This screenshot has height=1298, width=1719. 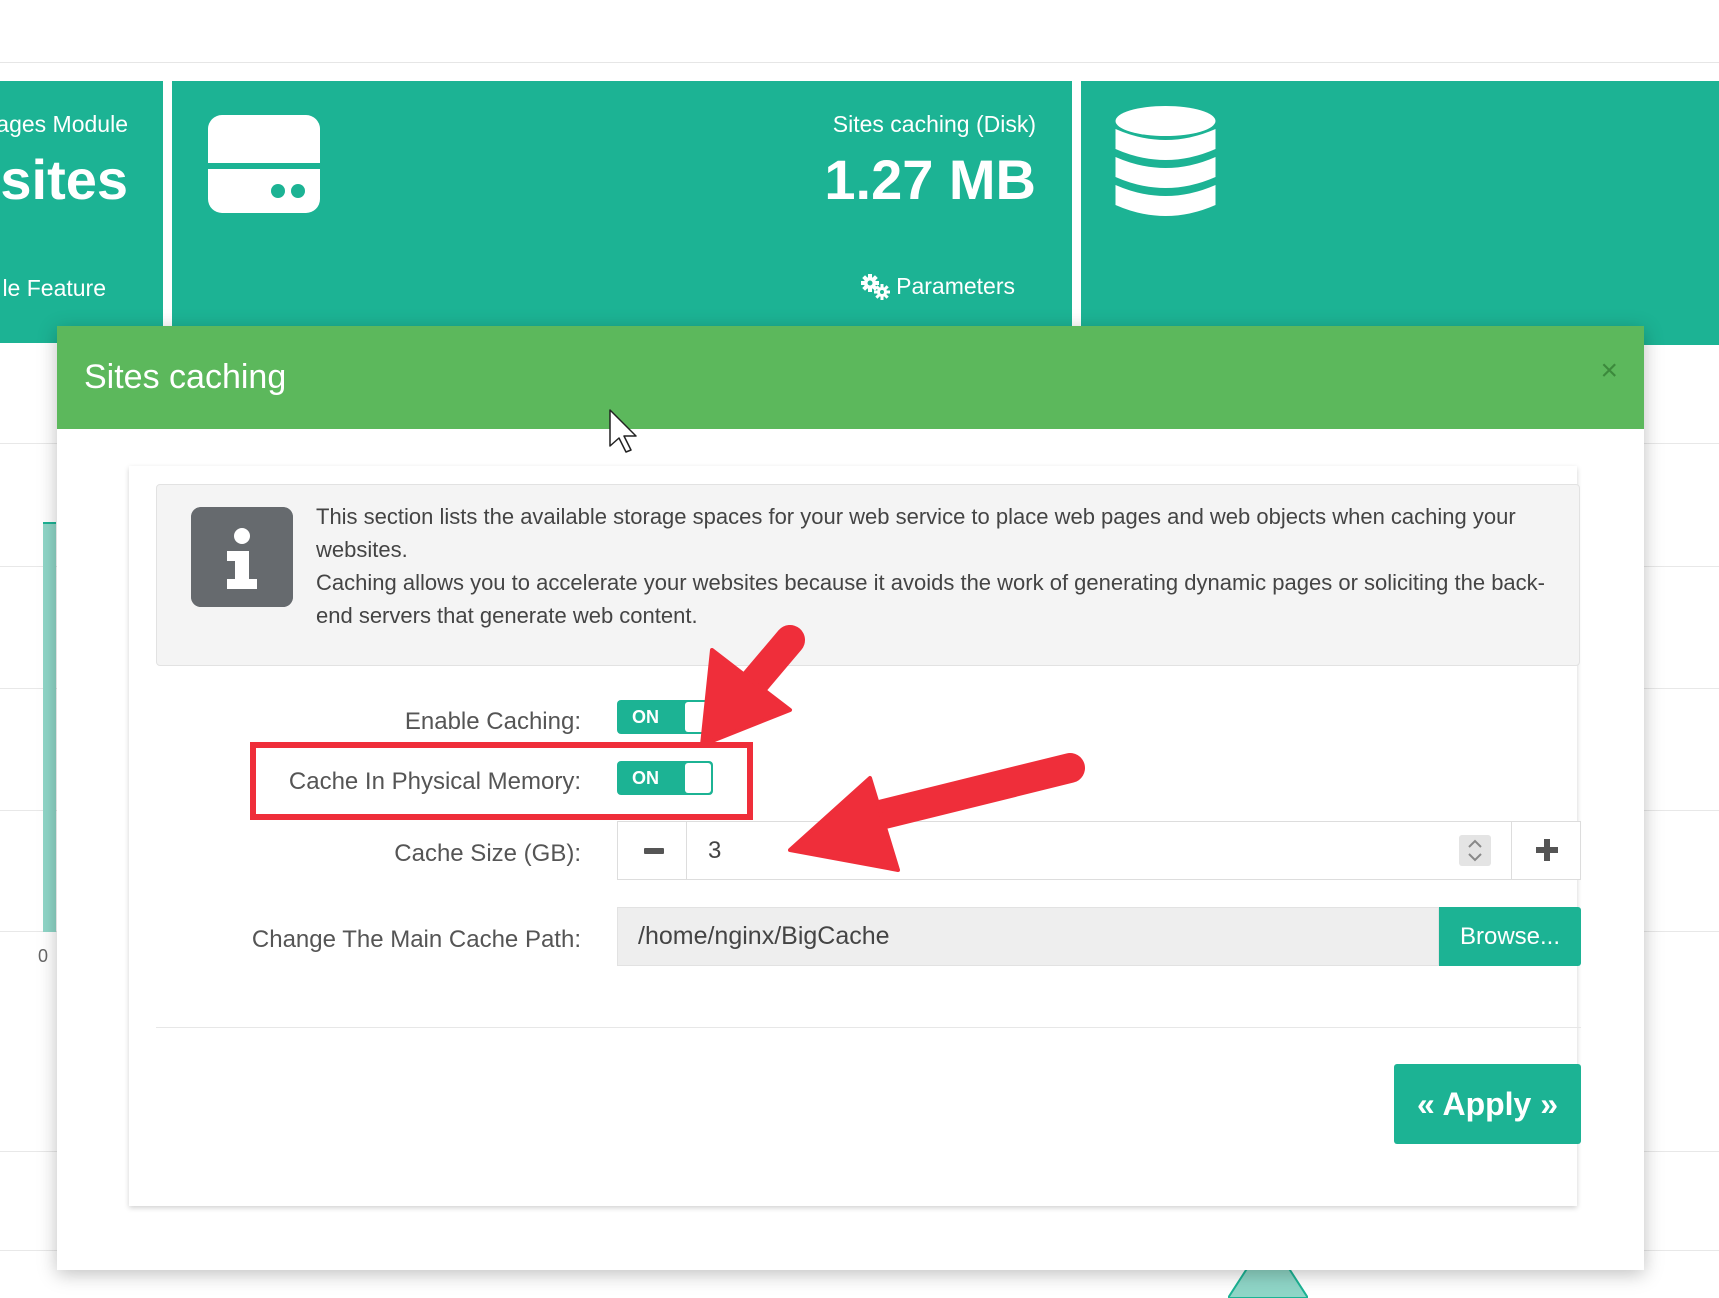 I want to click on toggle-state-label: ON, so click(x=645, y=717).